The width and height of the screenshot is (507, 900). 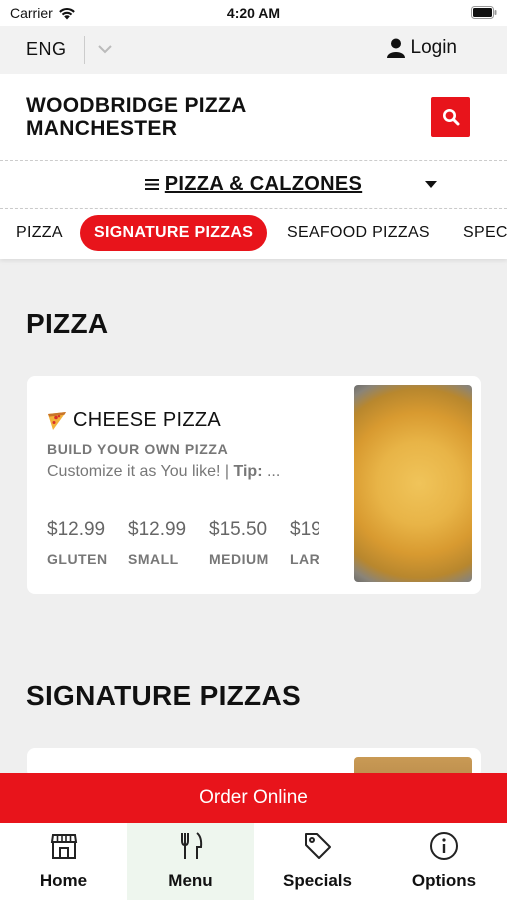 What do you see at coordinates (63, 861) in the screenshot?
I see `nav-home: Home` at bounding box center [63, 861].